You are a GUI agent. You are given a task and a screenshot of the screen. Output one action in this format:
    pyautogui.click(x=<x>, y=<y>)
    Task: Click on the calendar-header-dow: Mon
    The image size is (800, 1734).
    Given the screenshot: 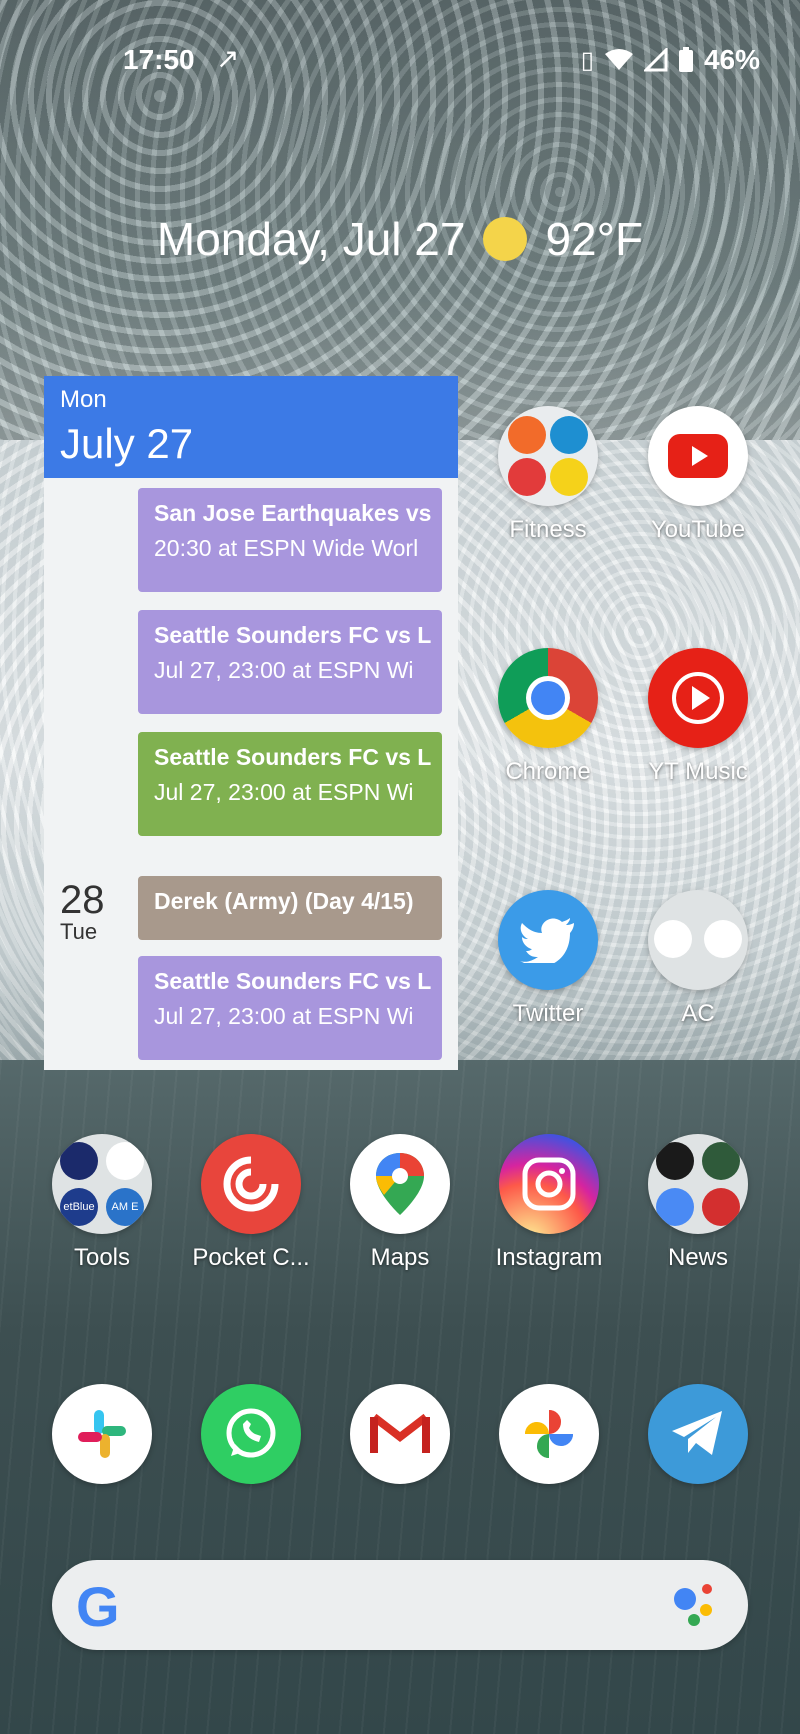 What is the action you would take?
    pyautogui.click(x=83, y=399)
    